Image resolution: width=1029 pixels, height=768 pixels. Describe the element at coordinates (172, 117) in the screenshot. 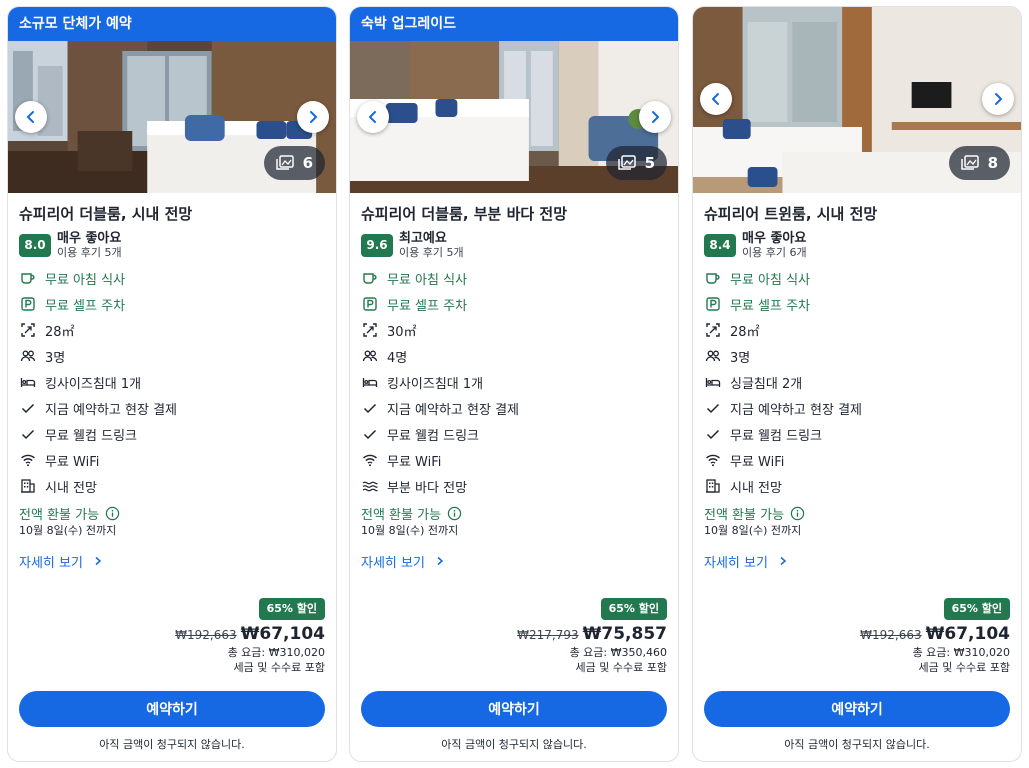

I see `room-photo-carousel: 6` at that location.